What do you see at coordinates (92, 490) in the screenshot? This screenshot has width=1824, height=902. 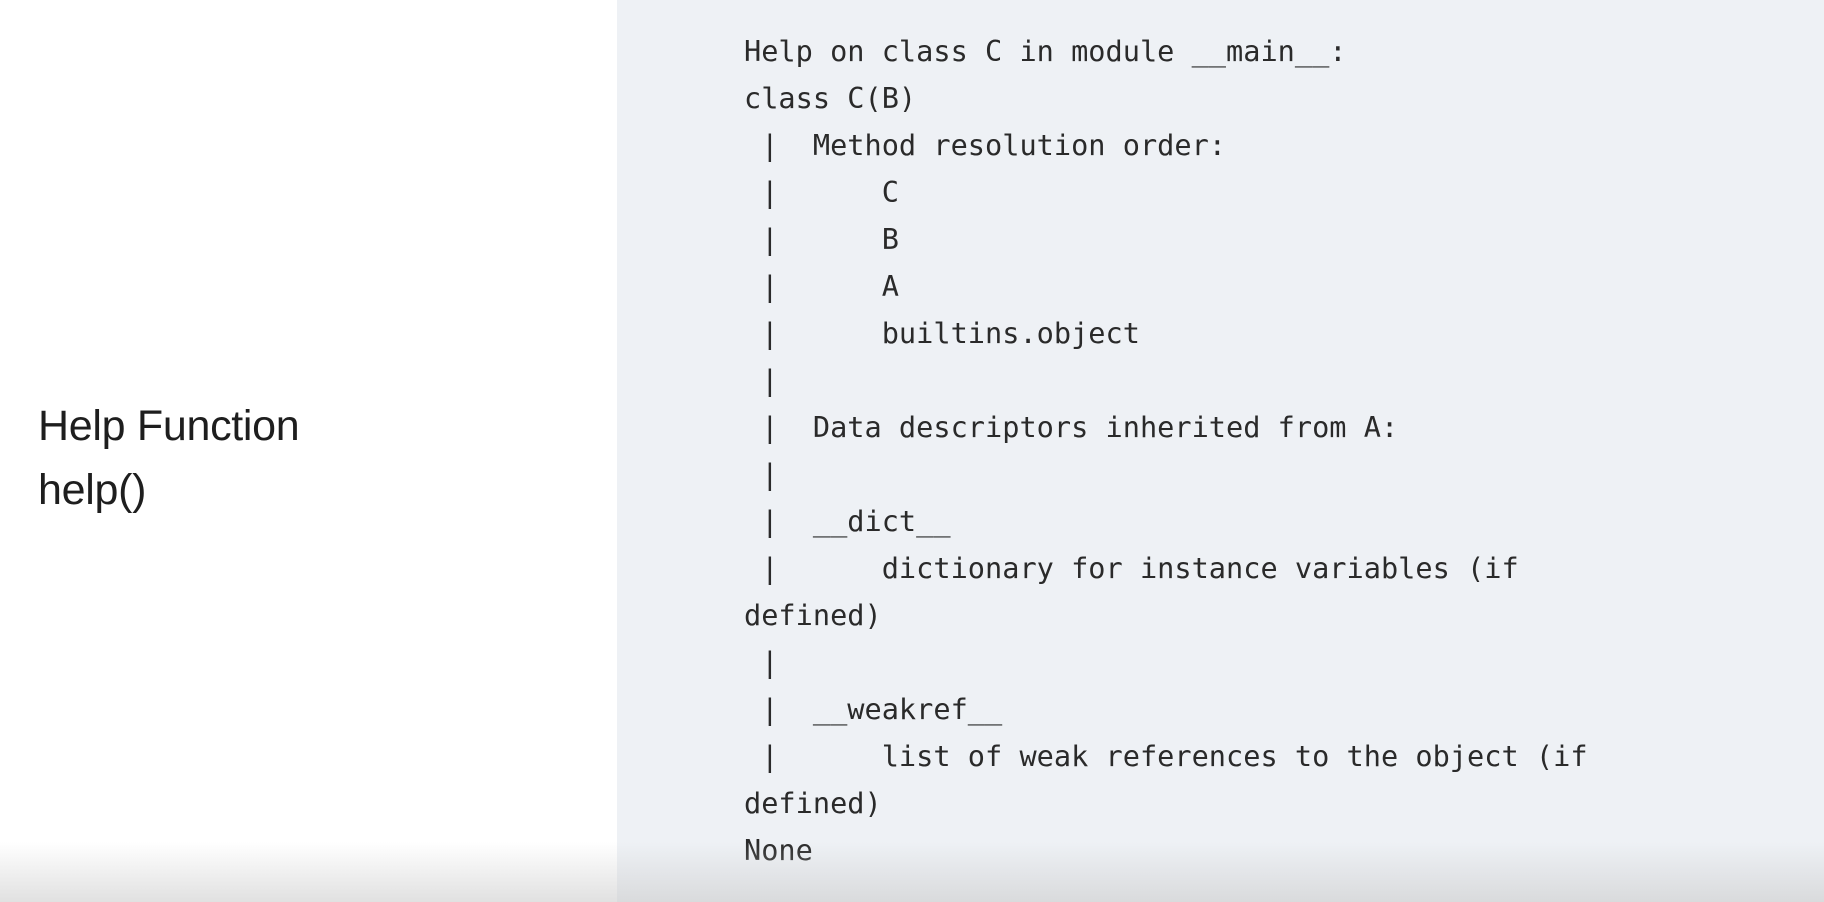 I see `title-function-name: help()` at bounding box center [92, 490].